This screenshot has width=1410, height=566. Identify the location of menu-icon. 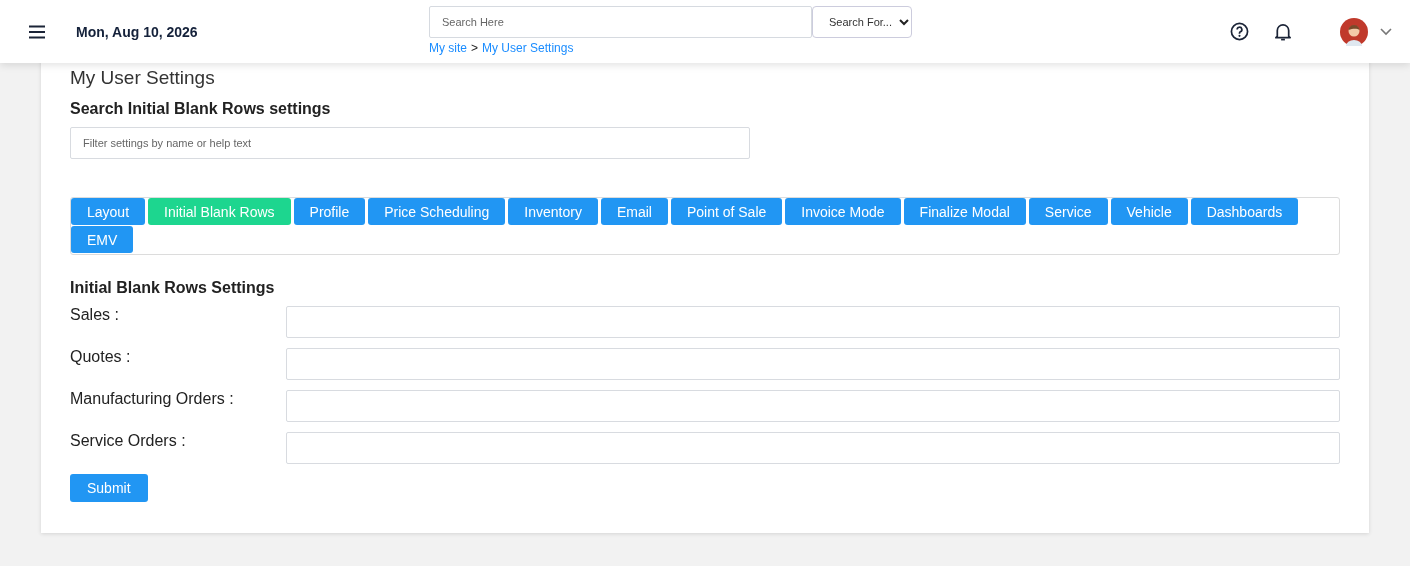
(37, 31).